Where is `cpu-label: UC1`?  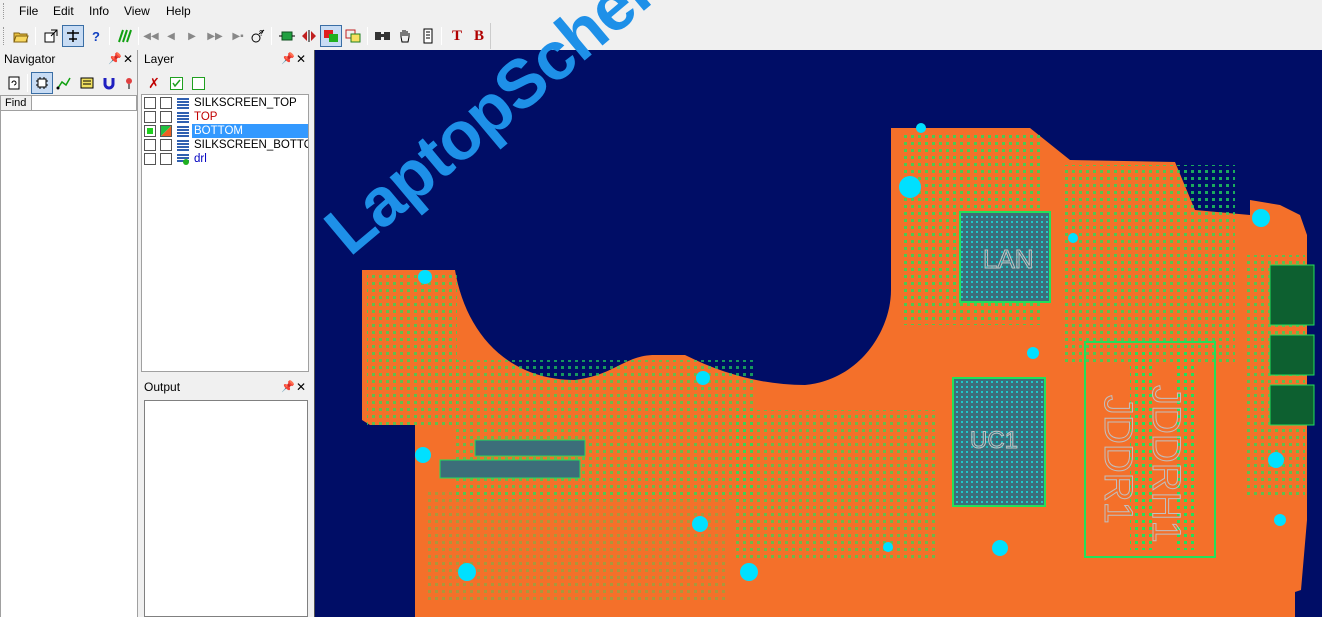
cpu-label: UC1 is located at coordinates (994, 440).